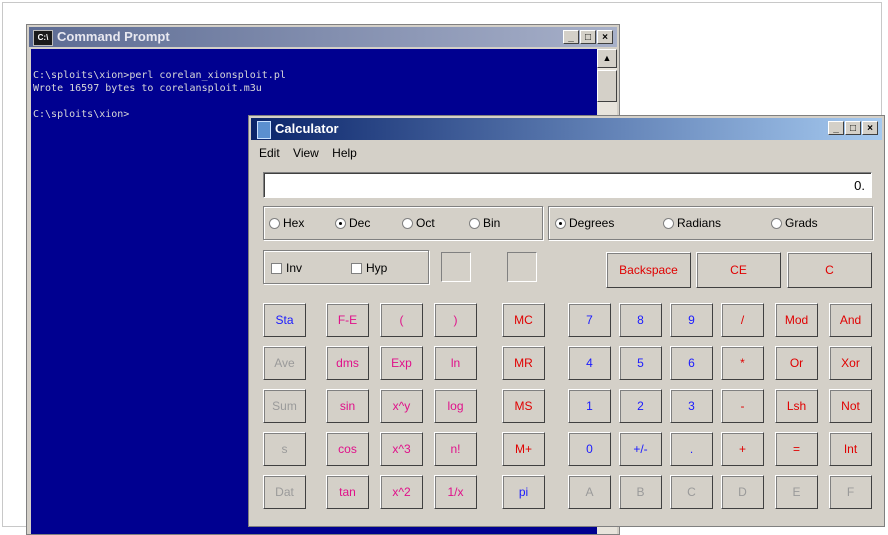 The width and height of the screenshot is (888, 535). I want to click on key-3-7: ., so click(691, 449).